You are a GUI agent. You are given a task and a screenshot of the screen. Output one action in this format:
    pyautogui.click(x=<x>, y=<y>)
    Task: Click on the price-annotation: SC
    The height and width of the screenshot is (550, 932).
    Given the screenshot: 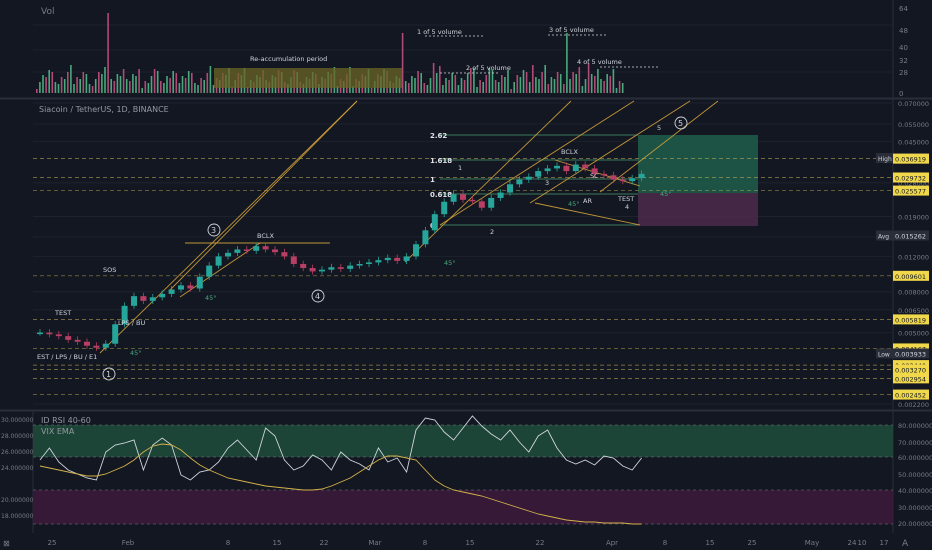 What is the action you would take?
    pyautogui.click(x=594, y=176)
    